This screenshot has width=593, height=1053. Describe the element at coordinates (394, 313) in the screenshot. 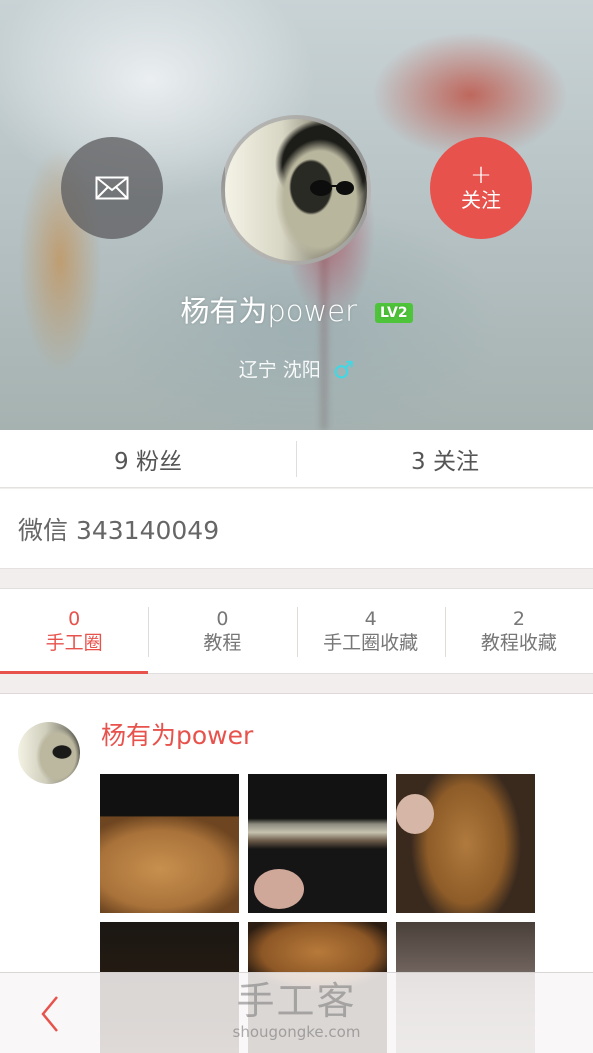

I see `level-badge: LV2` at that location.